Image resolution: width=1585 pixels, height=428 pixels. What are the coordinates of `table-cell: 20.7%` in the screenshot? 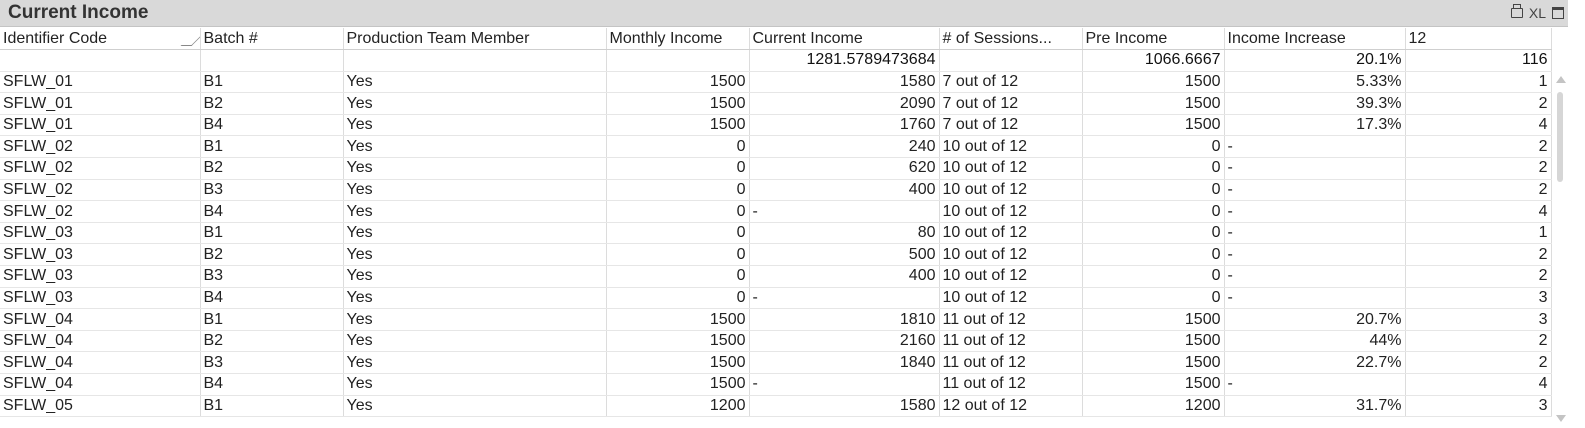 It's located at (1315, 319).